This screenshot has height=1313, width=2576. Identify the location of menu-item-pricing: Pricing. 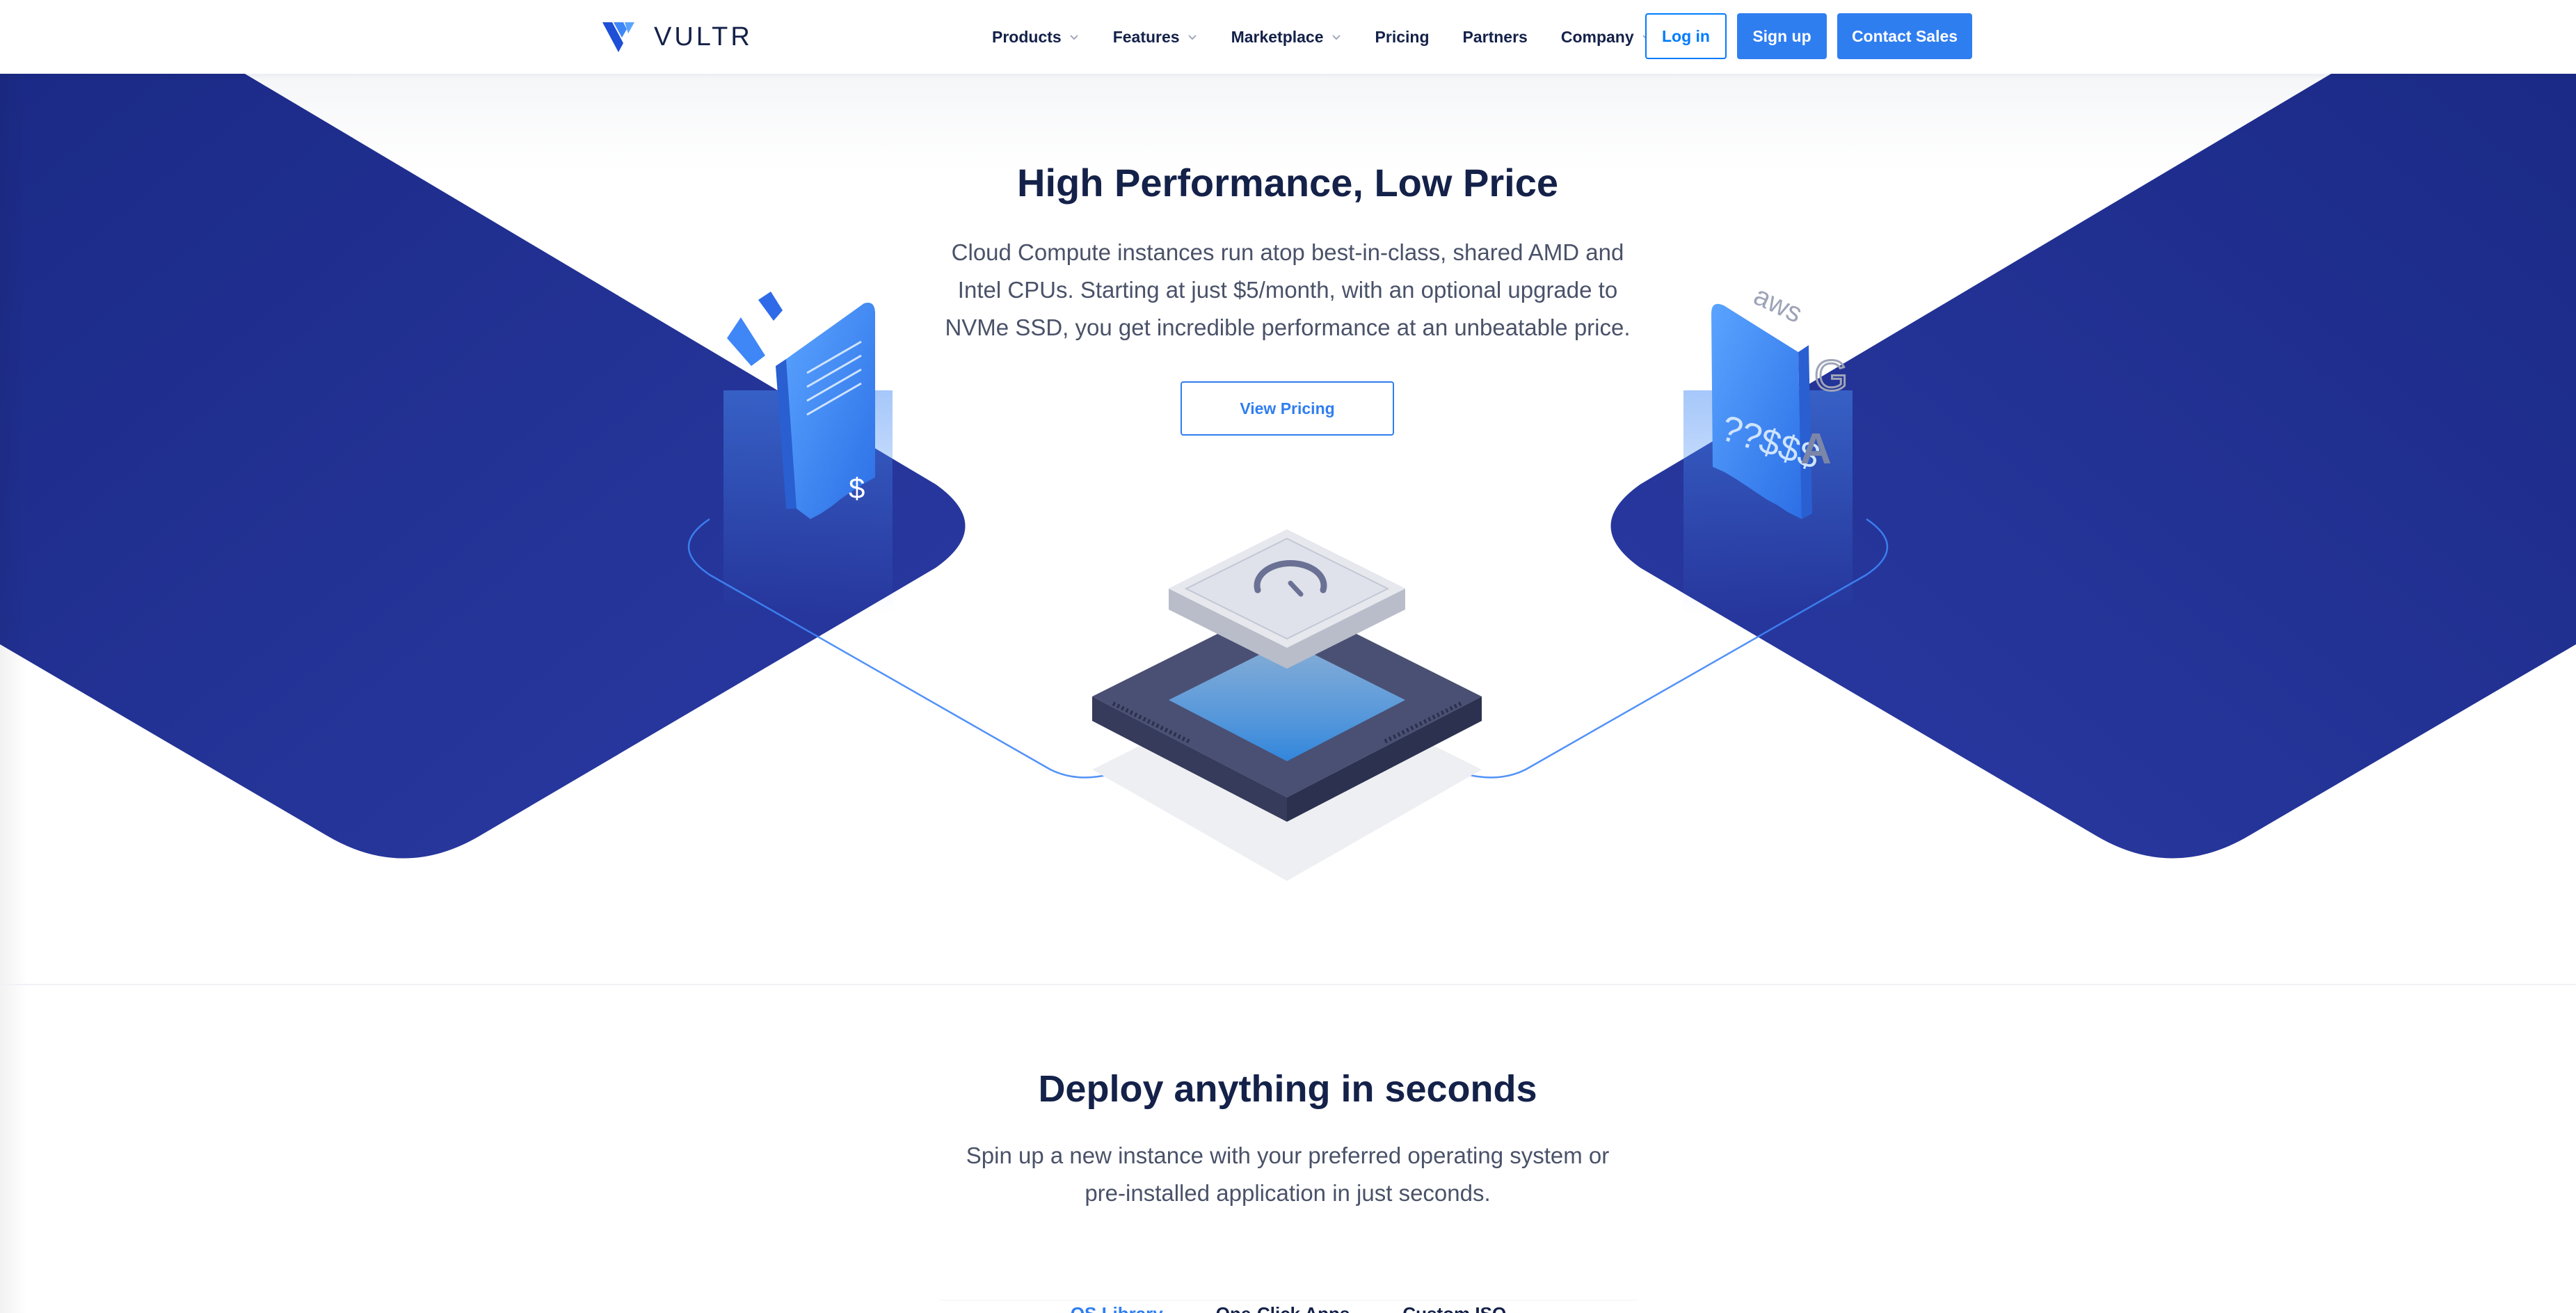
(1402, 38).